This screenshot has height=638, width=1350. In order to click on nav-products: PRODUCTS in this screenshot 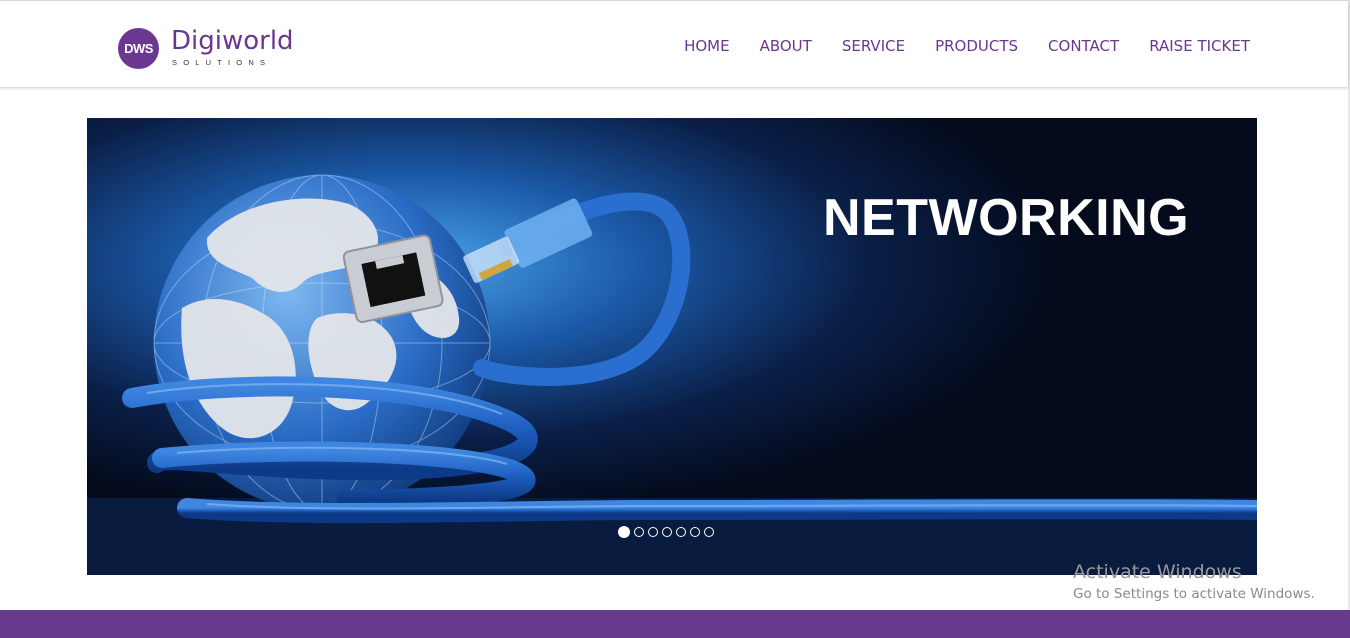, I will do `click(976, 46)`.